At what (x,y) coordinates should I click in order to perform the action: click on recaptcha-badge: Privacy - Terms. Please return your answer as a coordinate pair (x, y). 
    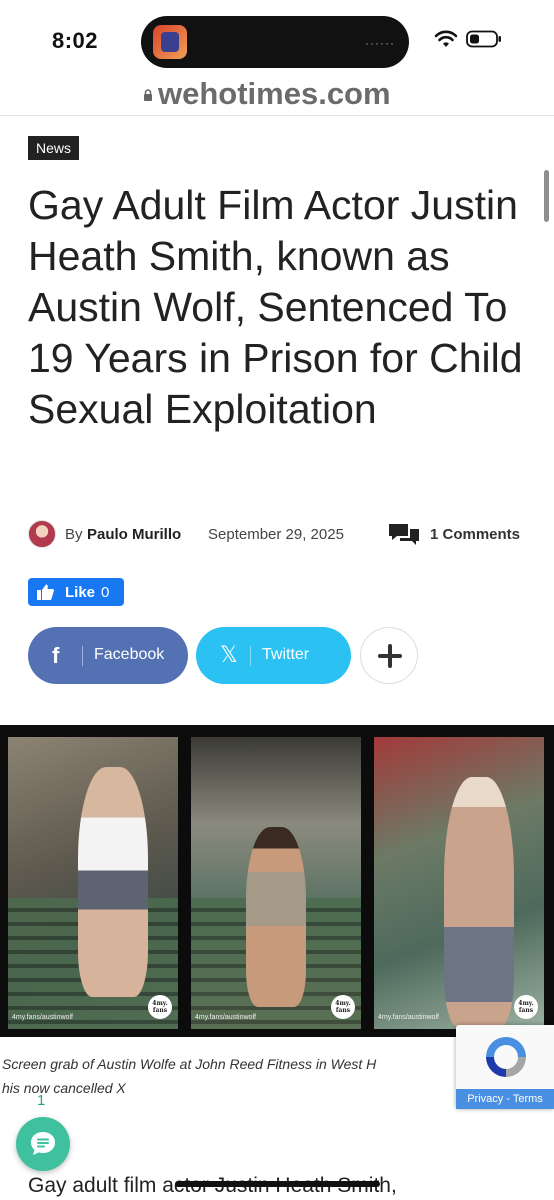
    Looking at the image, I should click on (505, 1067).